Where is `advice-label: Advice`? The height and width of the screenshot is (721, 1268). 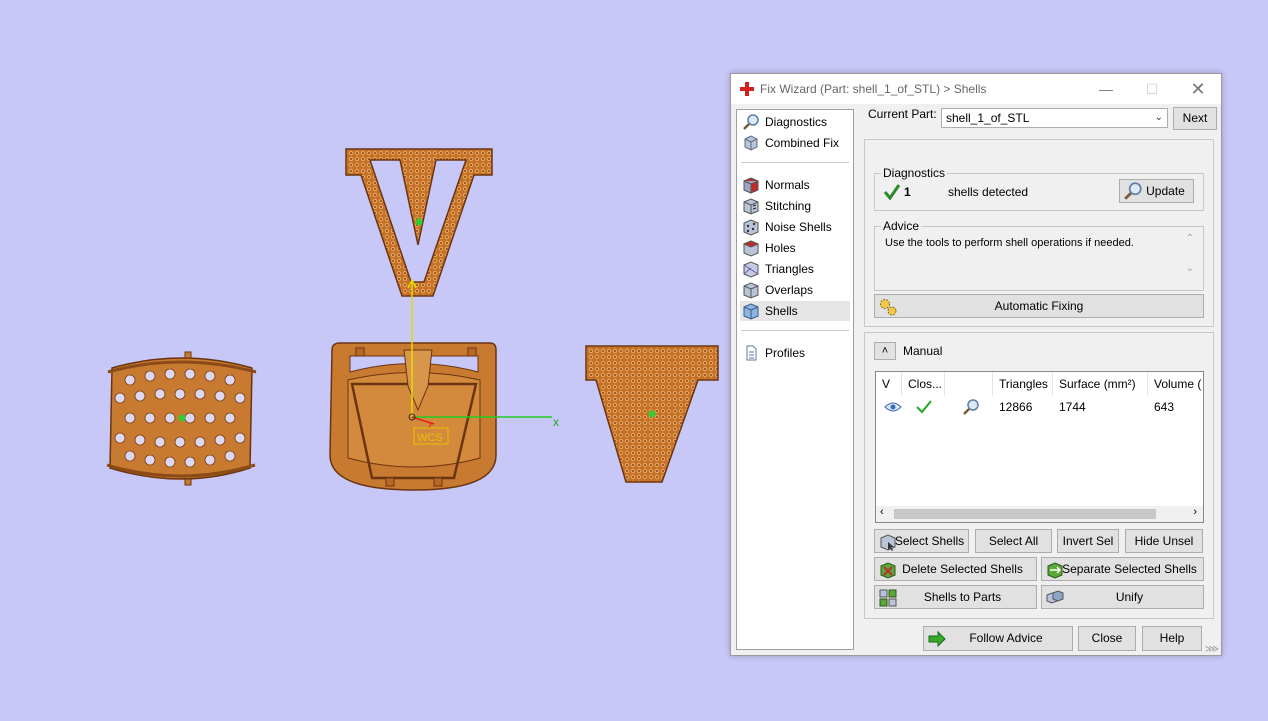 advice-label: Advice is located at coordinates (901, 226).